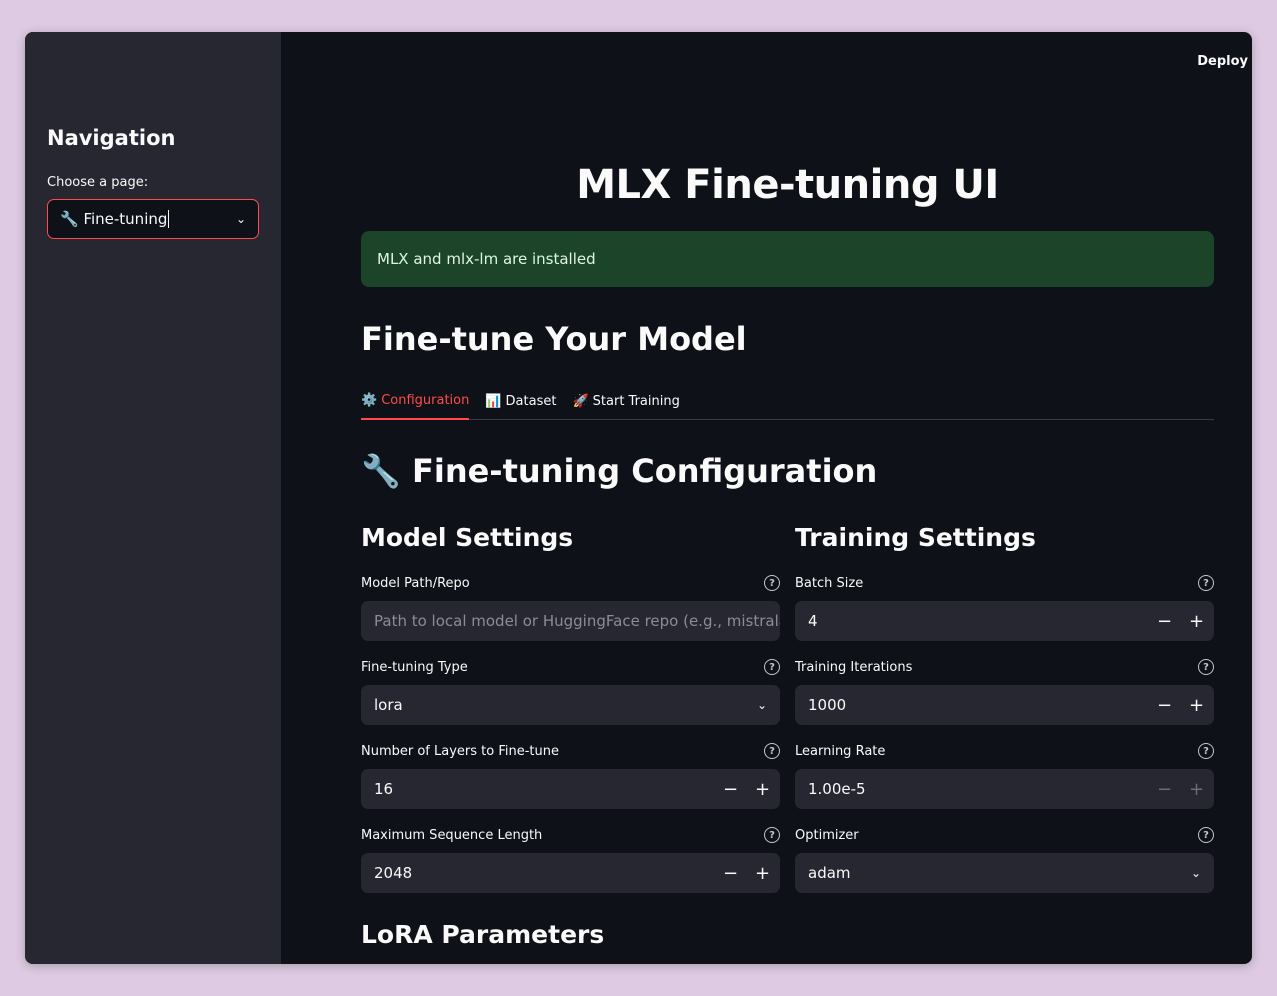  What do you see at coordinates (414, 667) in the screenshot?
I see `finetune-type-label: Fine-tuning Type` at bounding box center [414, 667].